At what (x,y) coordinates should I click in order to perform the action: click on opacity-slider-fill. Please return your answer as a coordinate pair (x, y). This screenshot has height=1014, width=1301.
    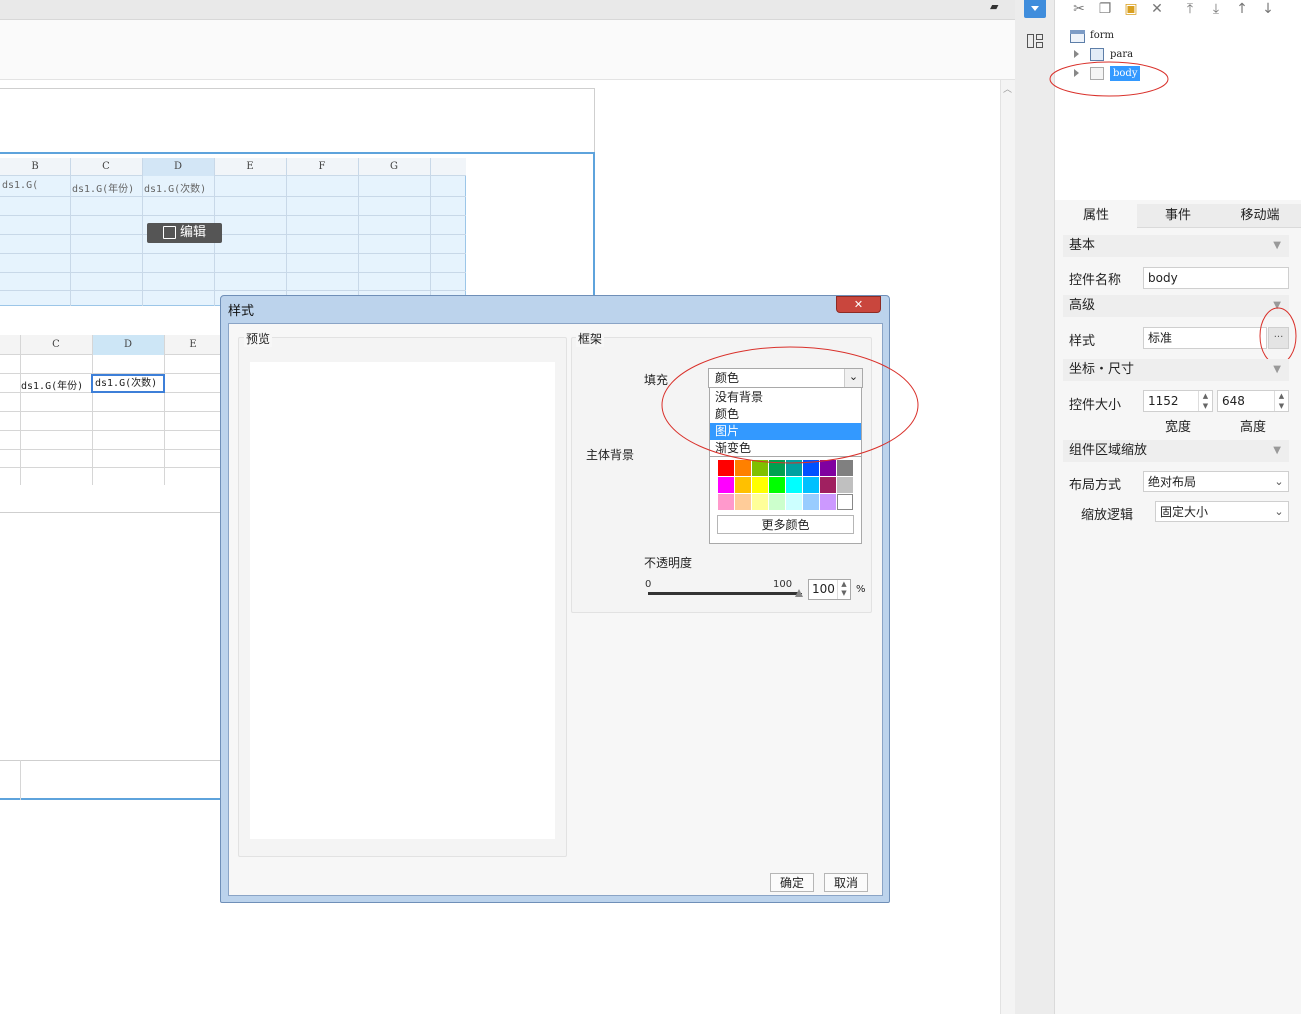
    Looking at the image, I should click on (723, 593).